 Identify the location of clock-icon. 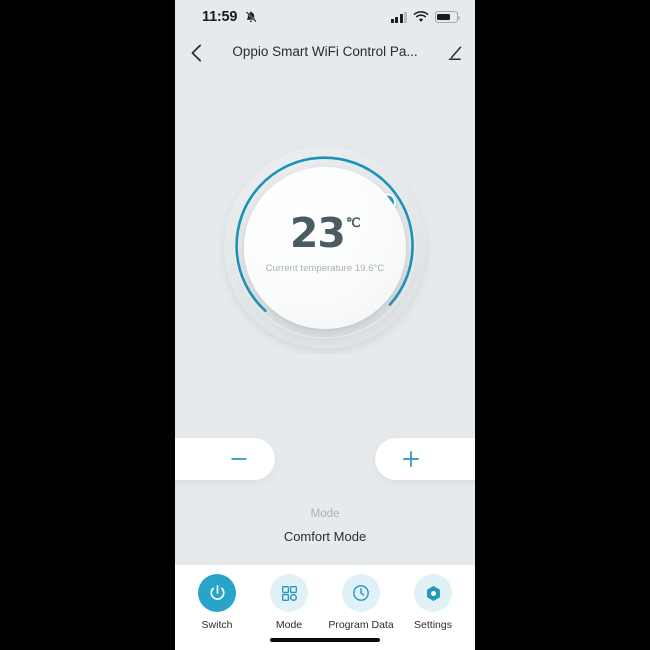
(361, 593).